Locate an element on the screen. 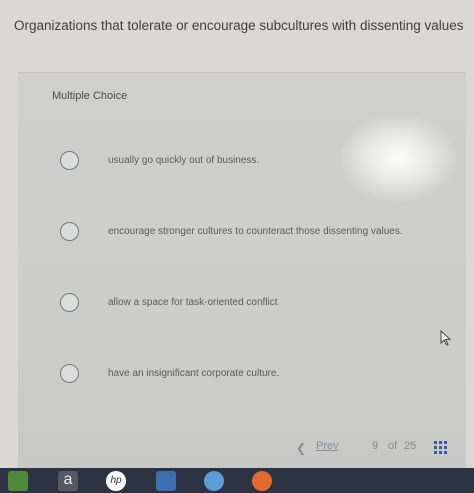 This screenshot has width=474, height=493. multiple-choice-label: Multiple Choice is located at coordinates (90, 96).